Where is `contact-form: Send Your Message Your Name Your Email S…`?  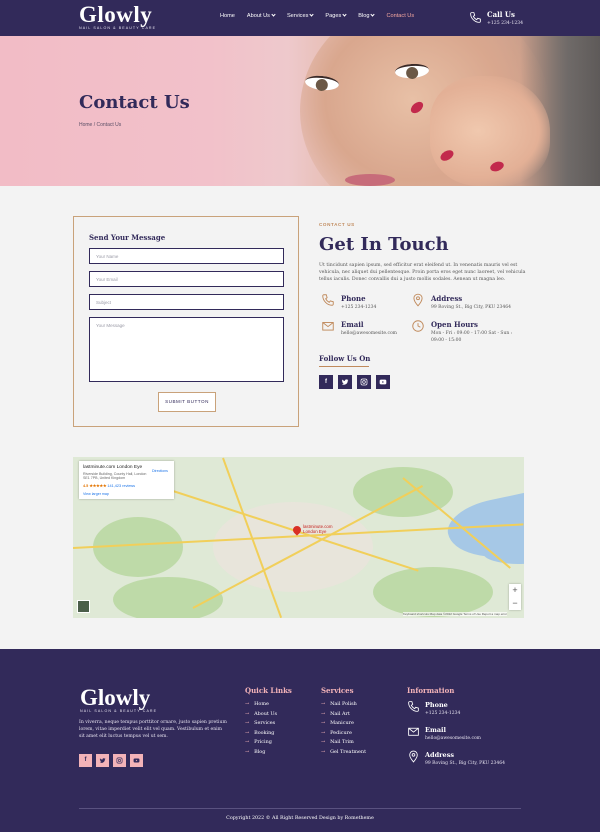
contact-form: Send Your Message Your Name Your Email S… is located at coordinates (186, 321).